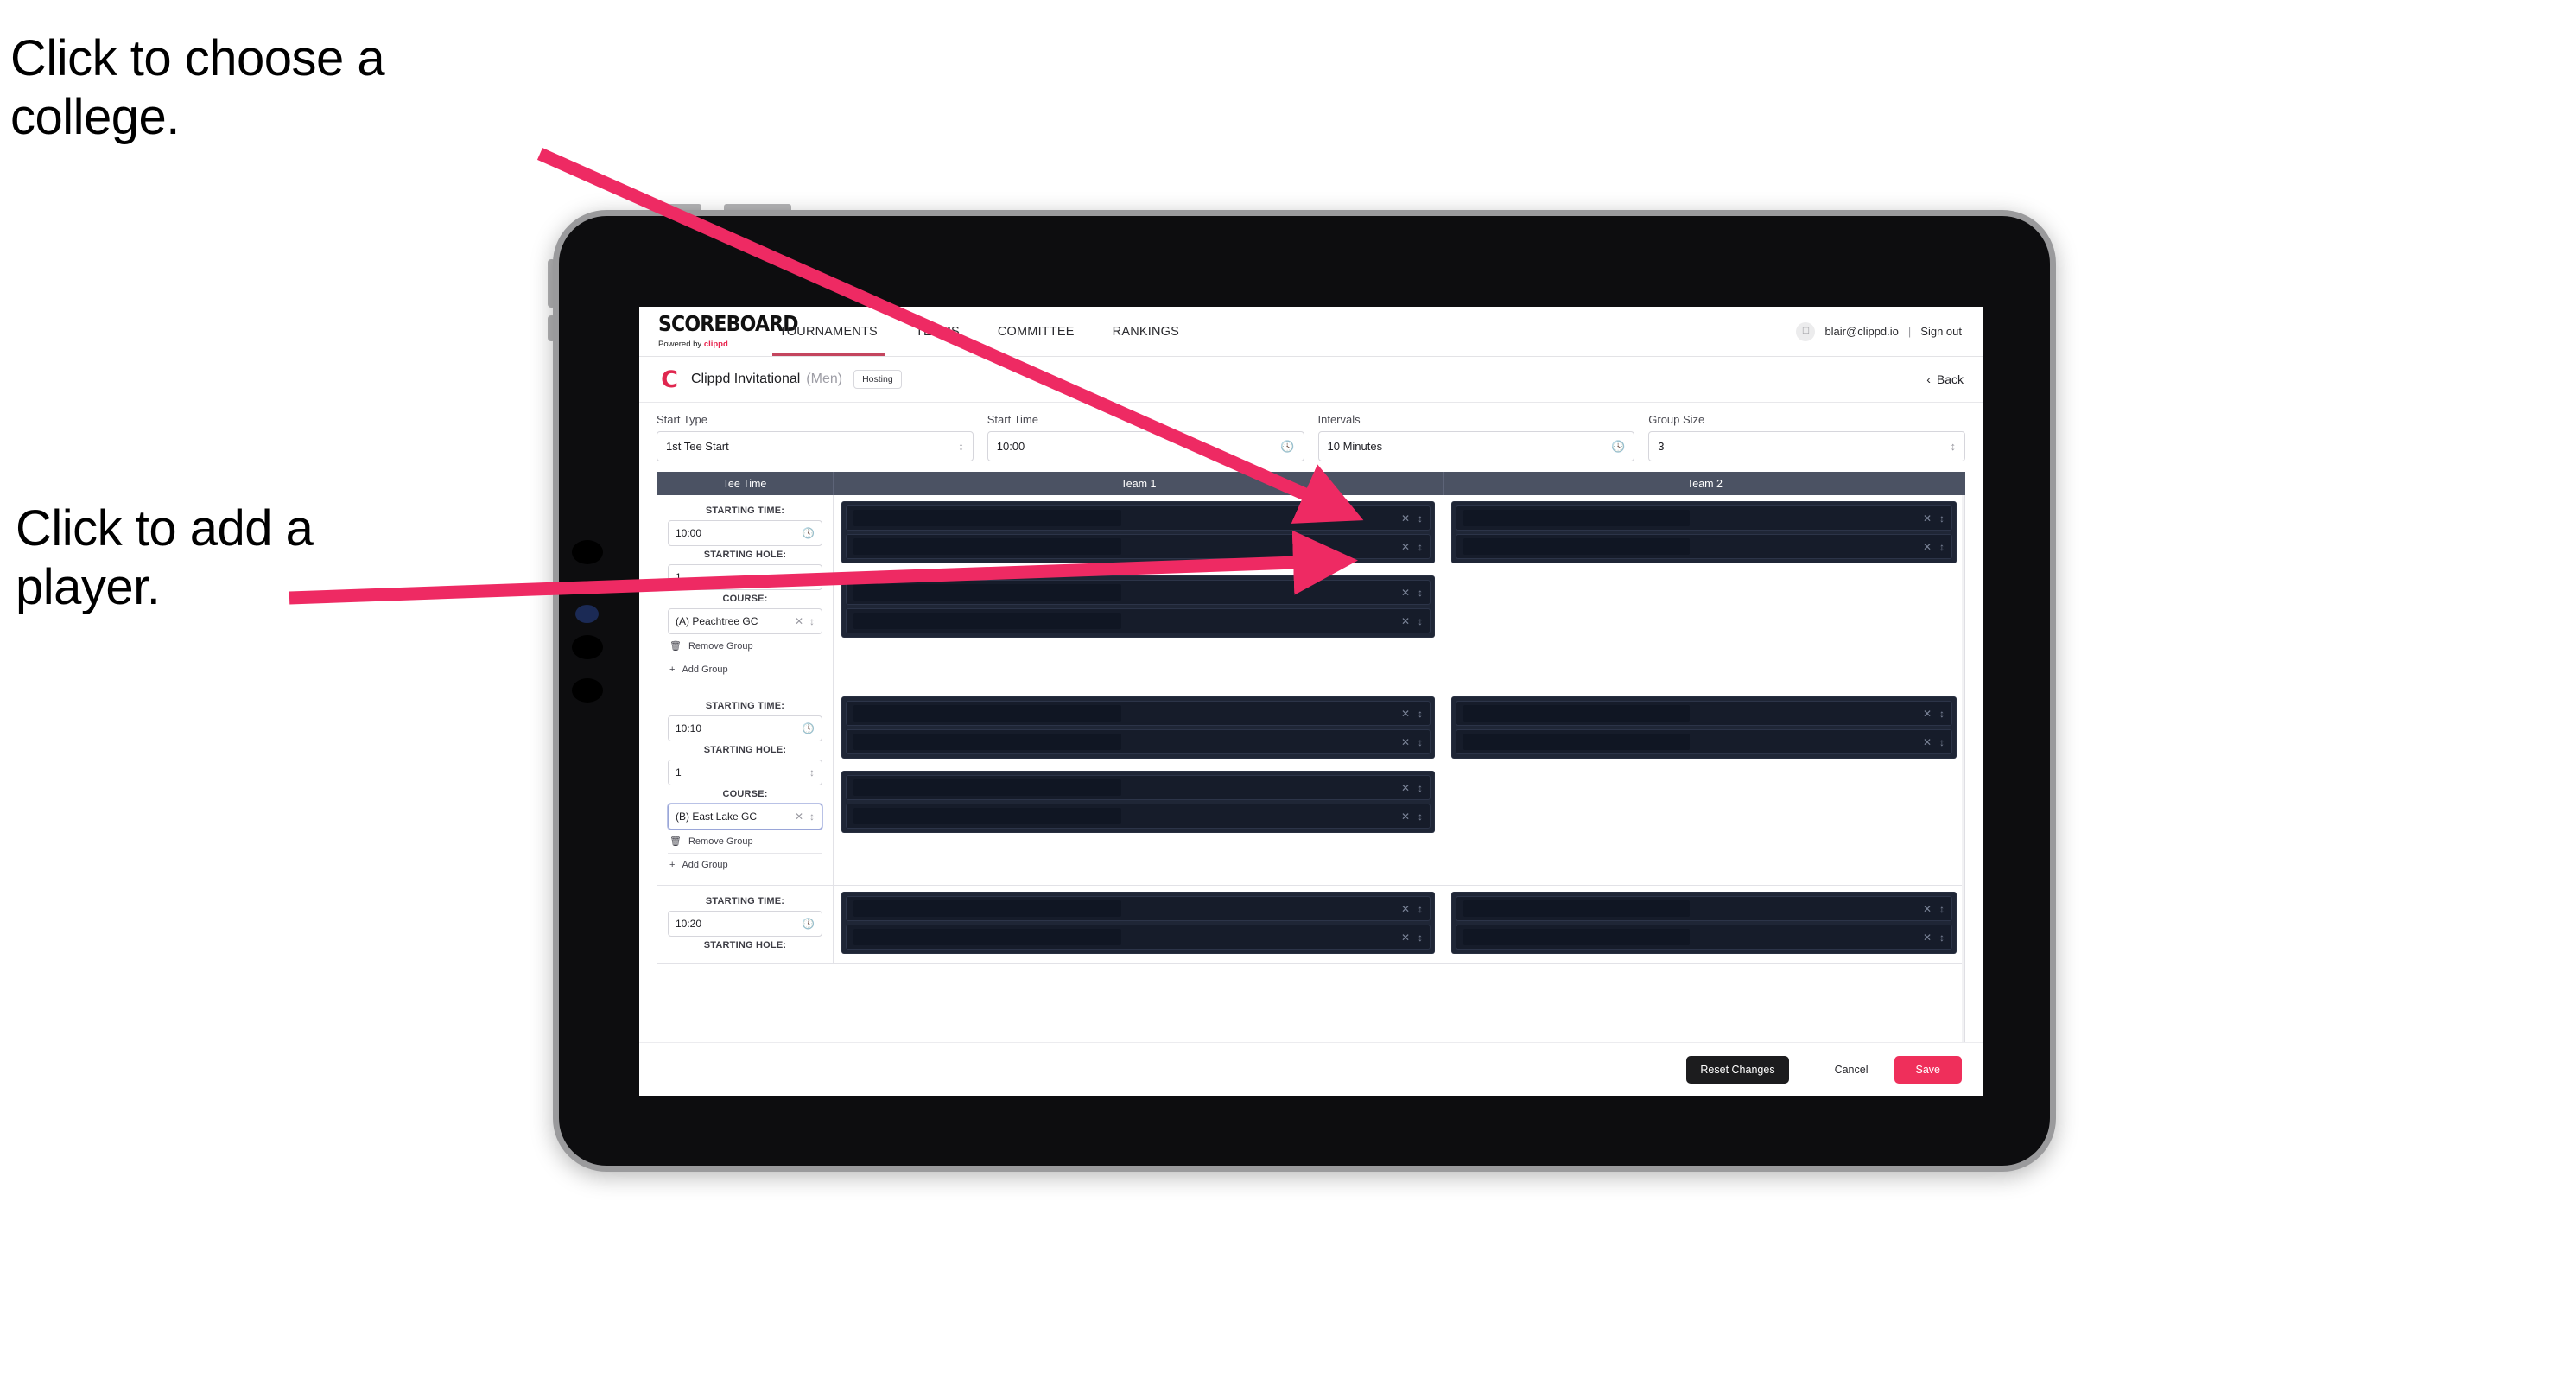  Describe the element at coordinates (745, 817) in the screenshot. I see `course-select: (B) East Lake GC ✕ ↕` at that location.